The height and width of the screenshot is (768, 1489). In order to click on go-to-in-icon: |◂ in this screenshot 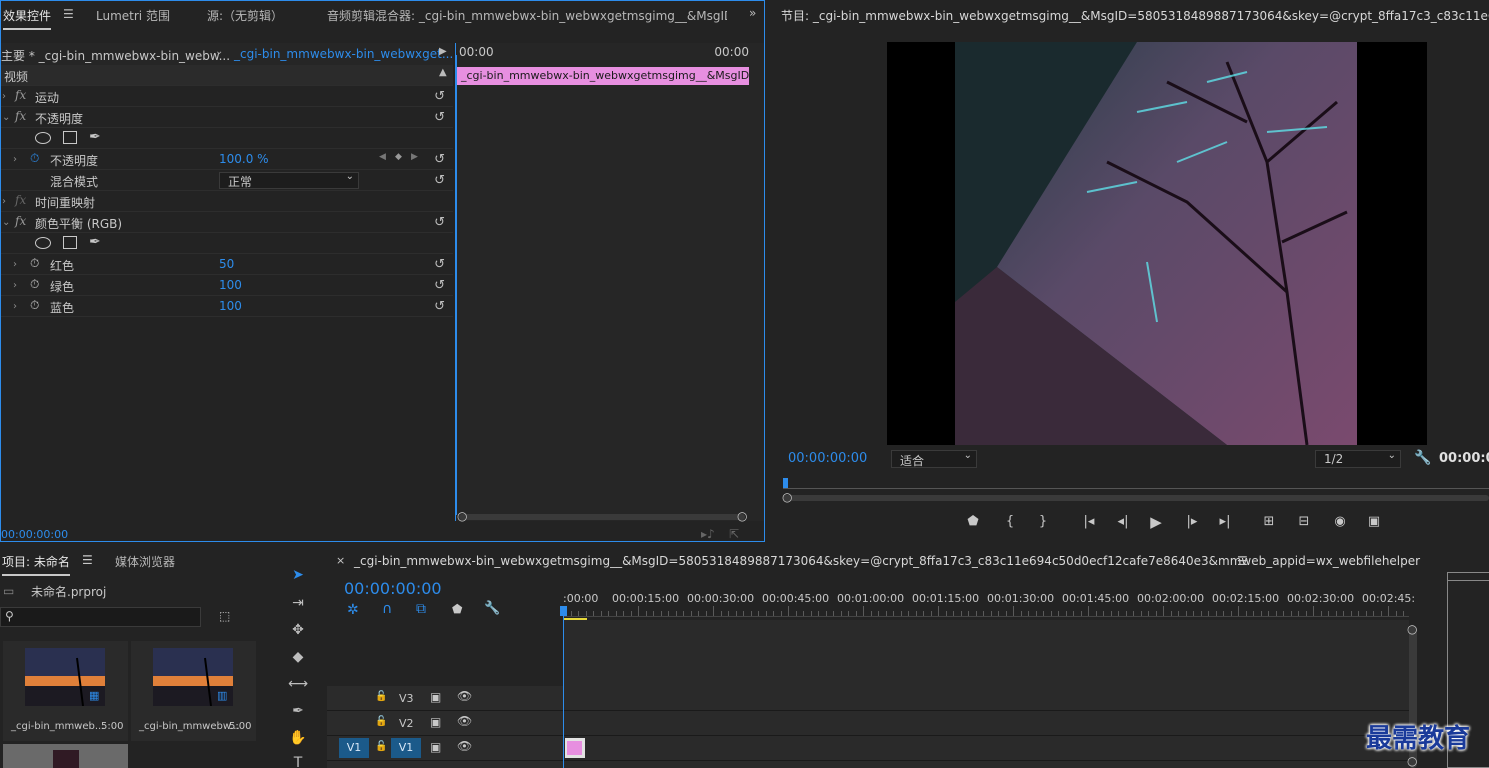, I will do `click(1089, 521)`.